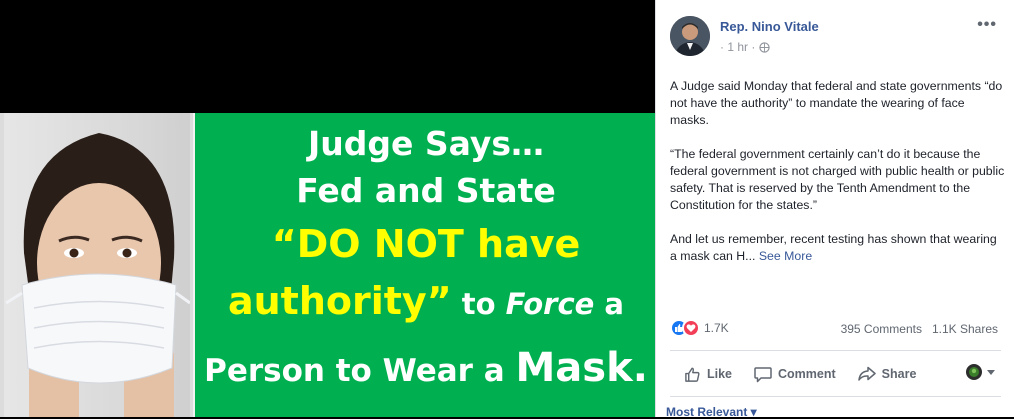 This screenshot has height=419, width=1014. What do you see at coordinates (550, 304) in the screenshot?
I see `headline-force: Force` at bounding box center [550, 304].